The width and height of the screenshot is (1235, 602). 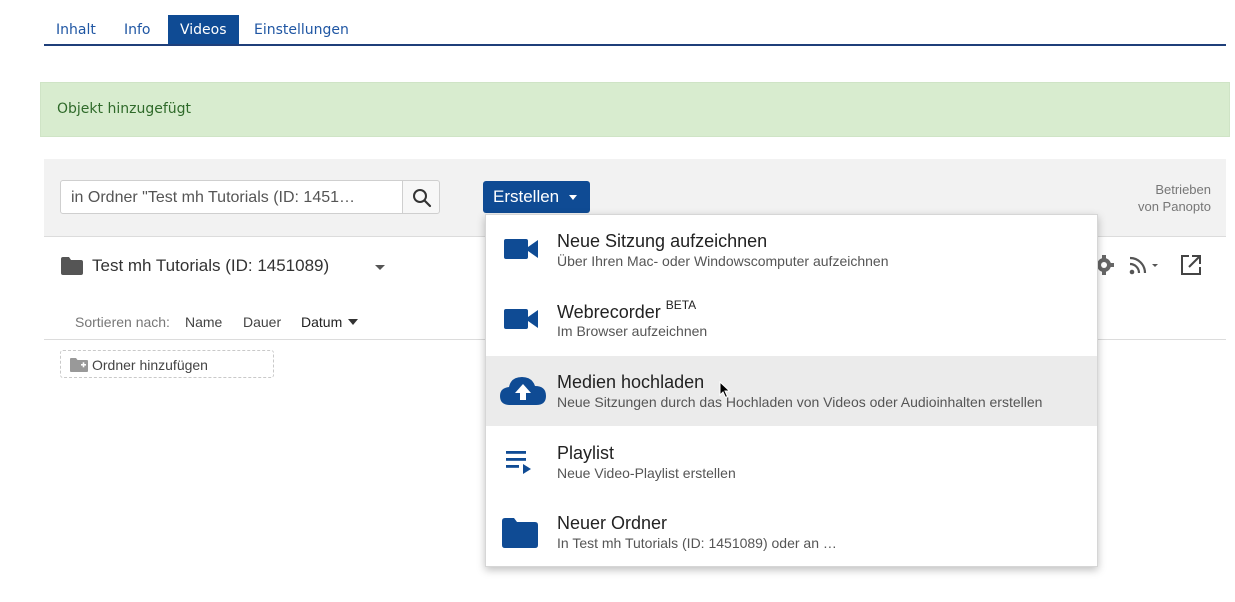 What do you see at coordinates (122, 322) in the screenshot?
I see `sort-label: Sortieren nach:` at bounding box center [122, 322].